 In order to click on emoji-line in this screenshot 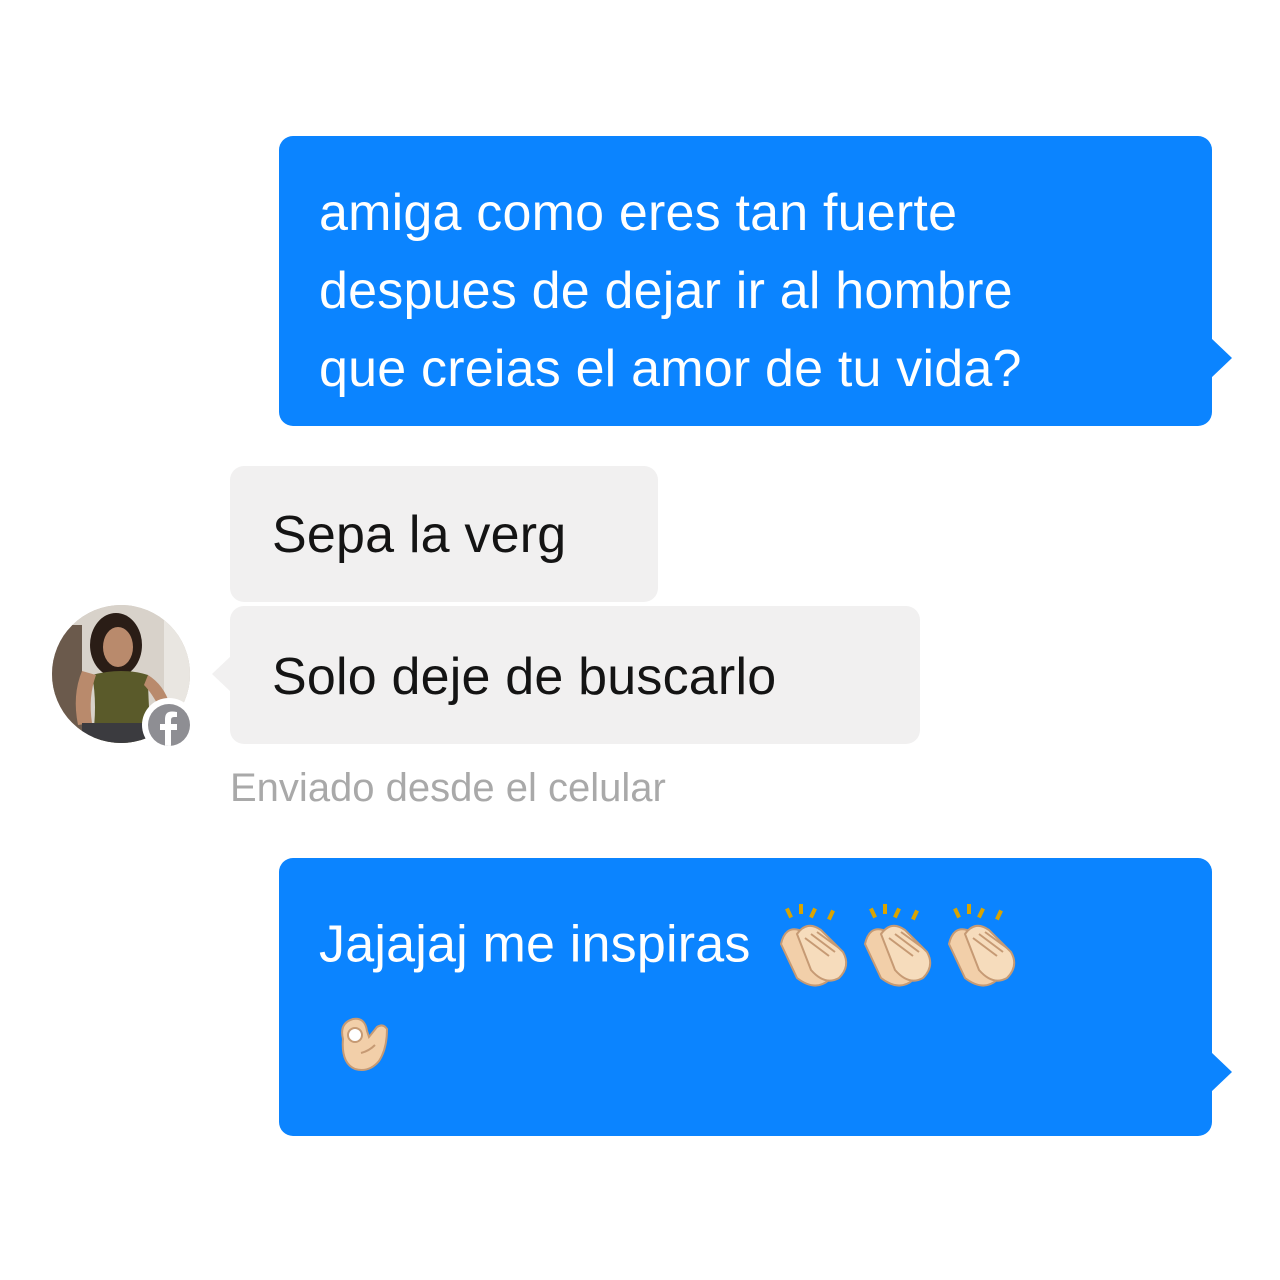, I will do `click(765, 1039)`.